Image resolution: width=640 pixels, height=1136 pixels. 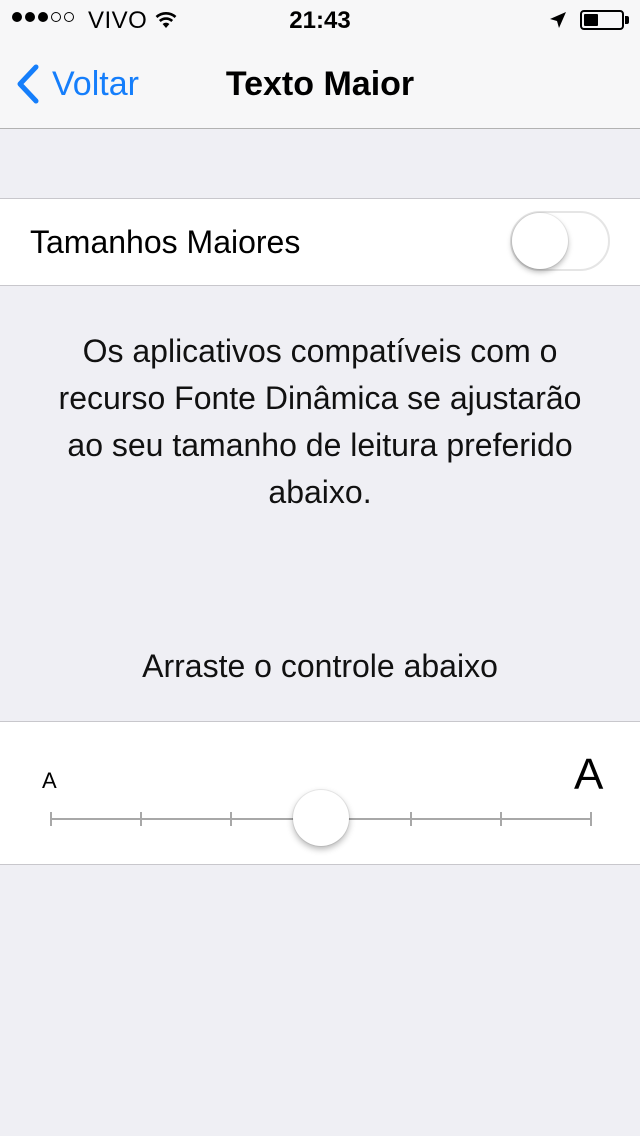 What do you see at coordinates (589, 774) in the screenshot?
I see `large-text-icon: A` at bounding box center [589, 774].